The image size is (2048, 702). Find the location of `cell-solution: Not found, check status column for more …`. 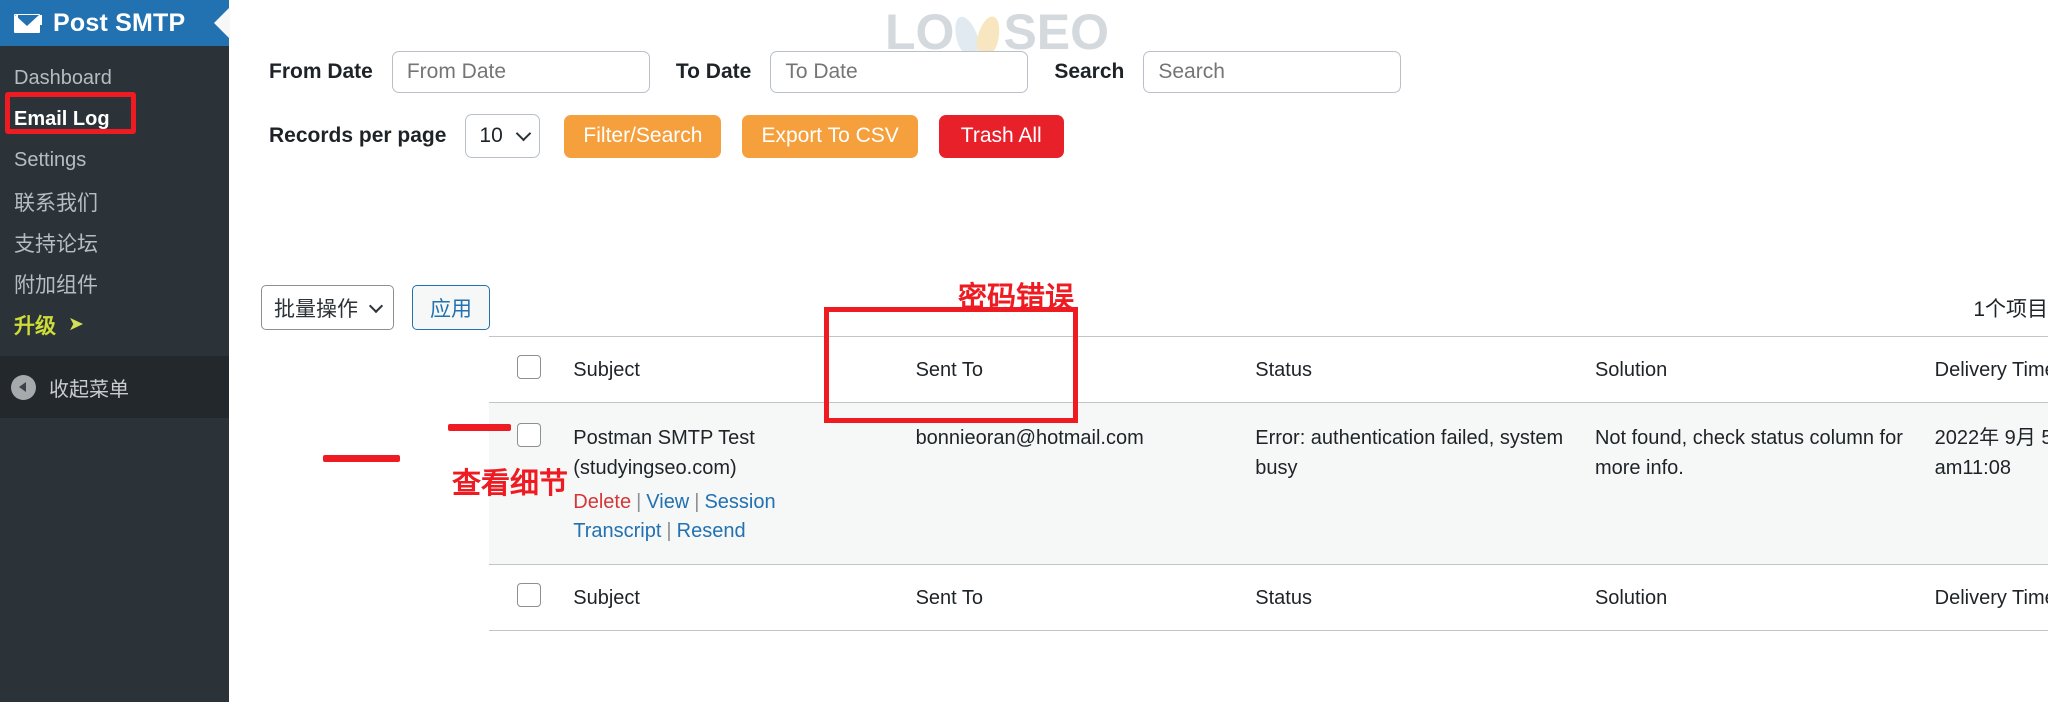

cell-solution: Not found, check status column for more … is located at coordinates (1764, 483).